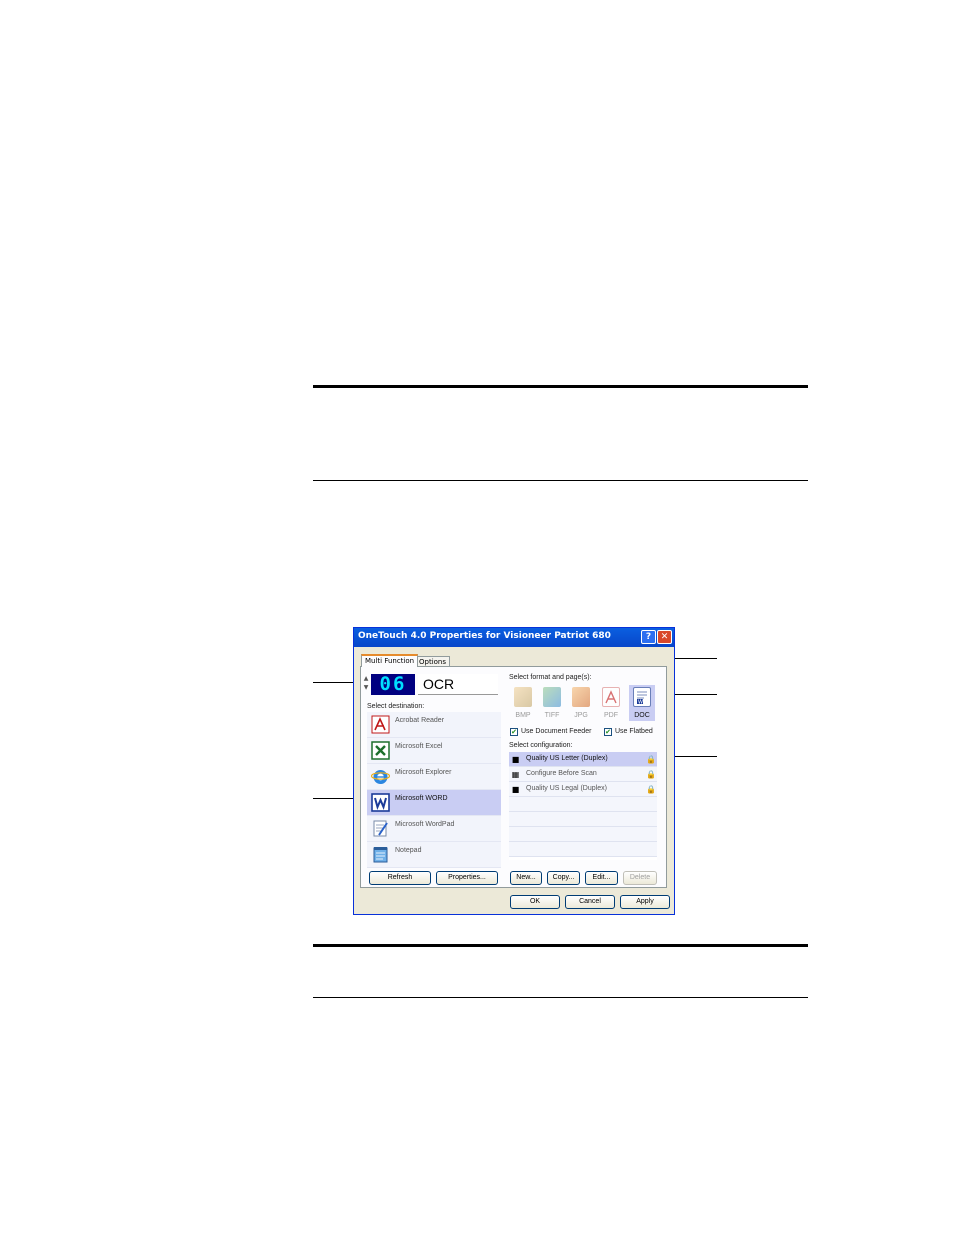 This screenshot has width=954, height=1235. Describe the element at coordinates (423, 772) in the screenshot. I see `destination-label: Microsoft Explorer` at that location.